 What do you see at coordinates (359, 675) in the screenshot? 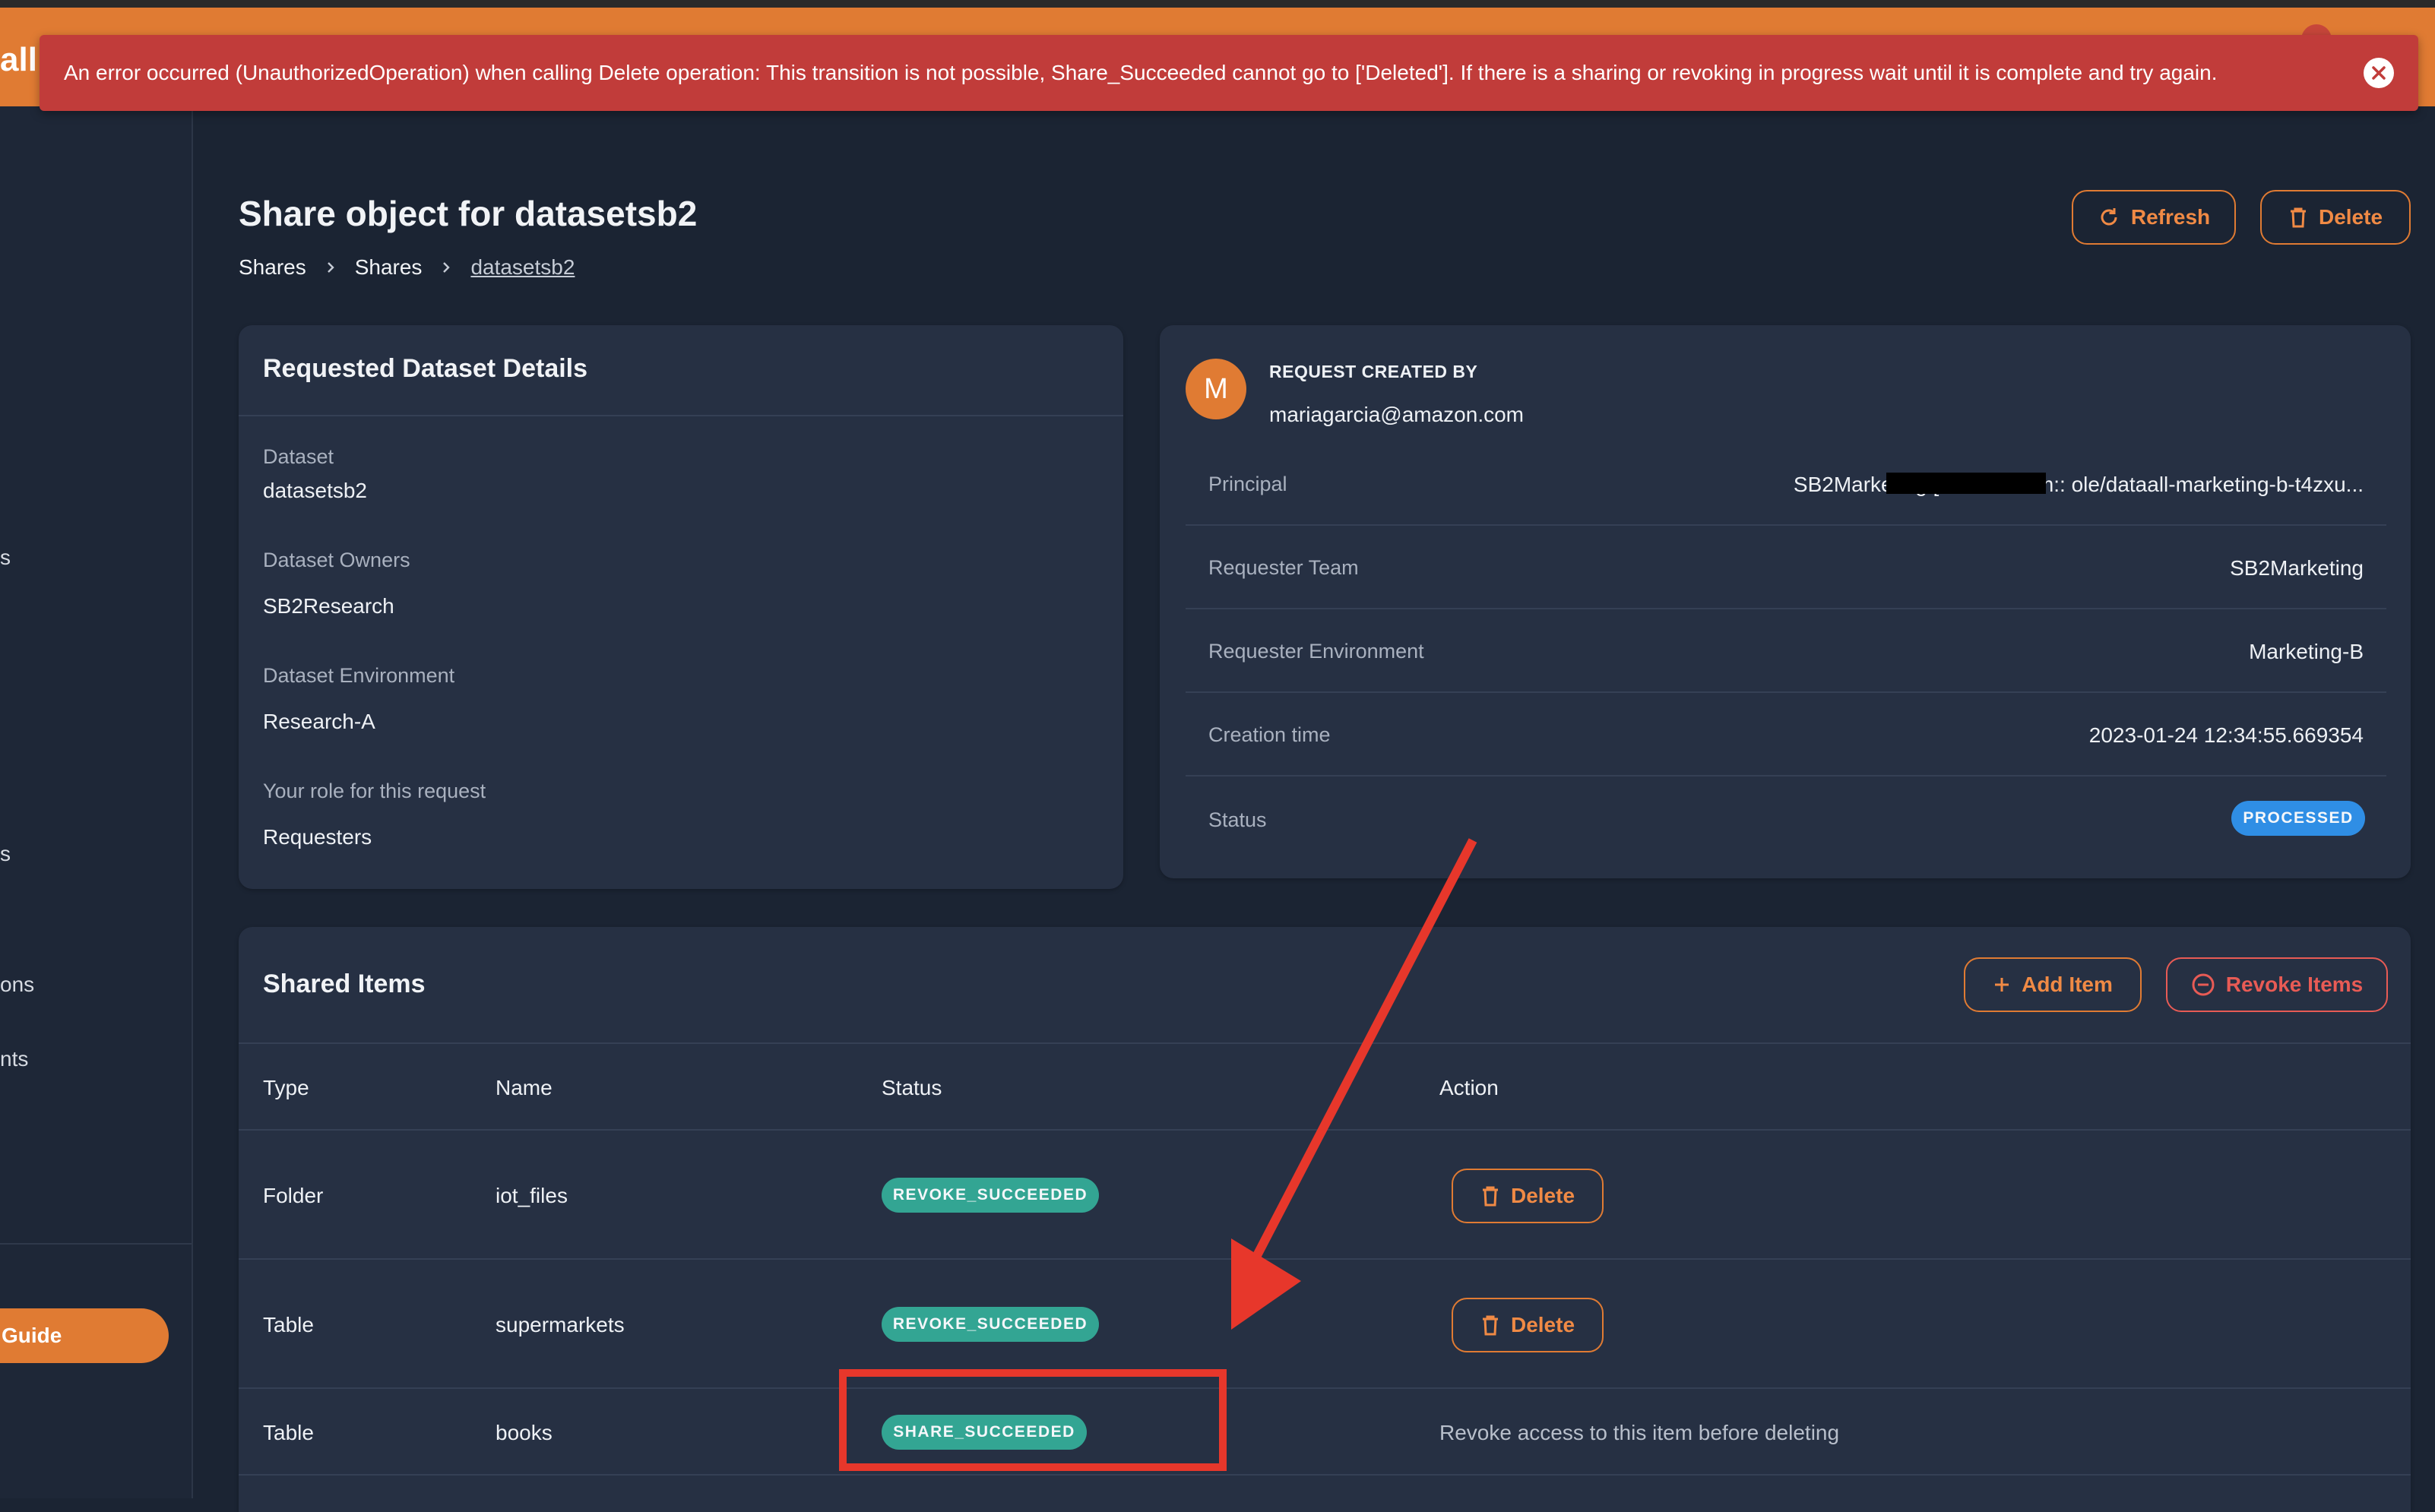
I see `dataset-environment-label: Dataset Environment` at bounding box center [359, 675].